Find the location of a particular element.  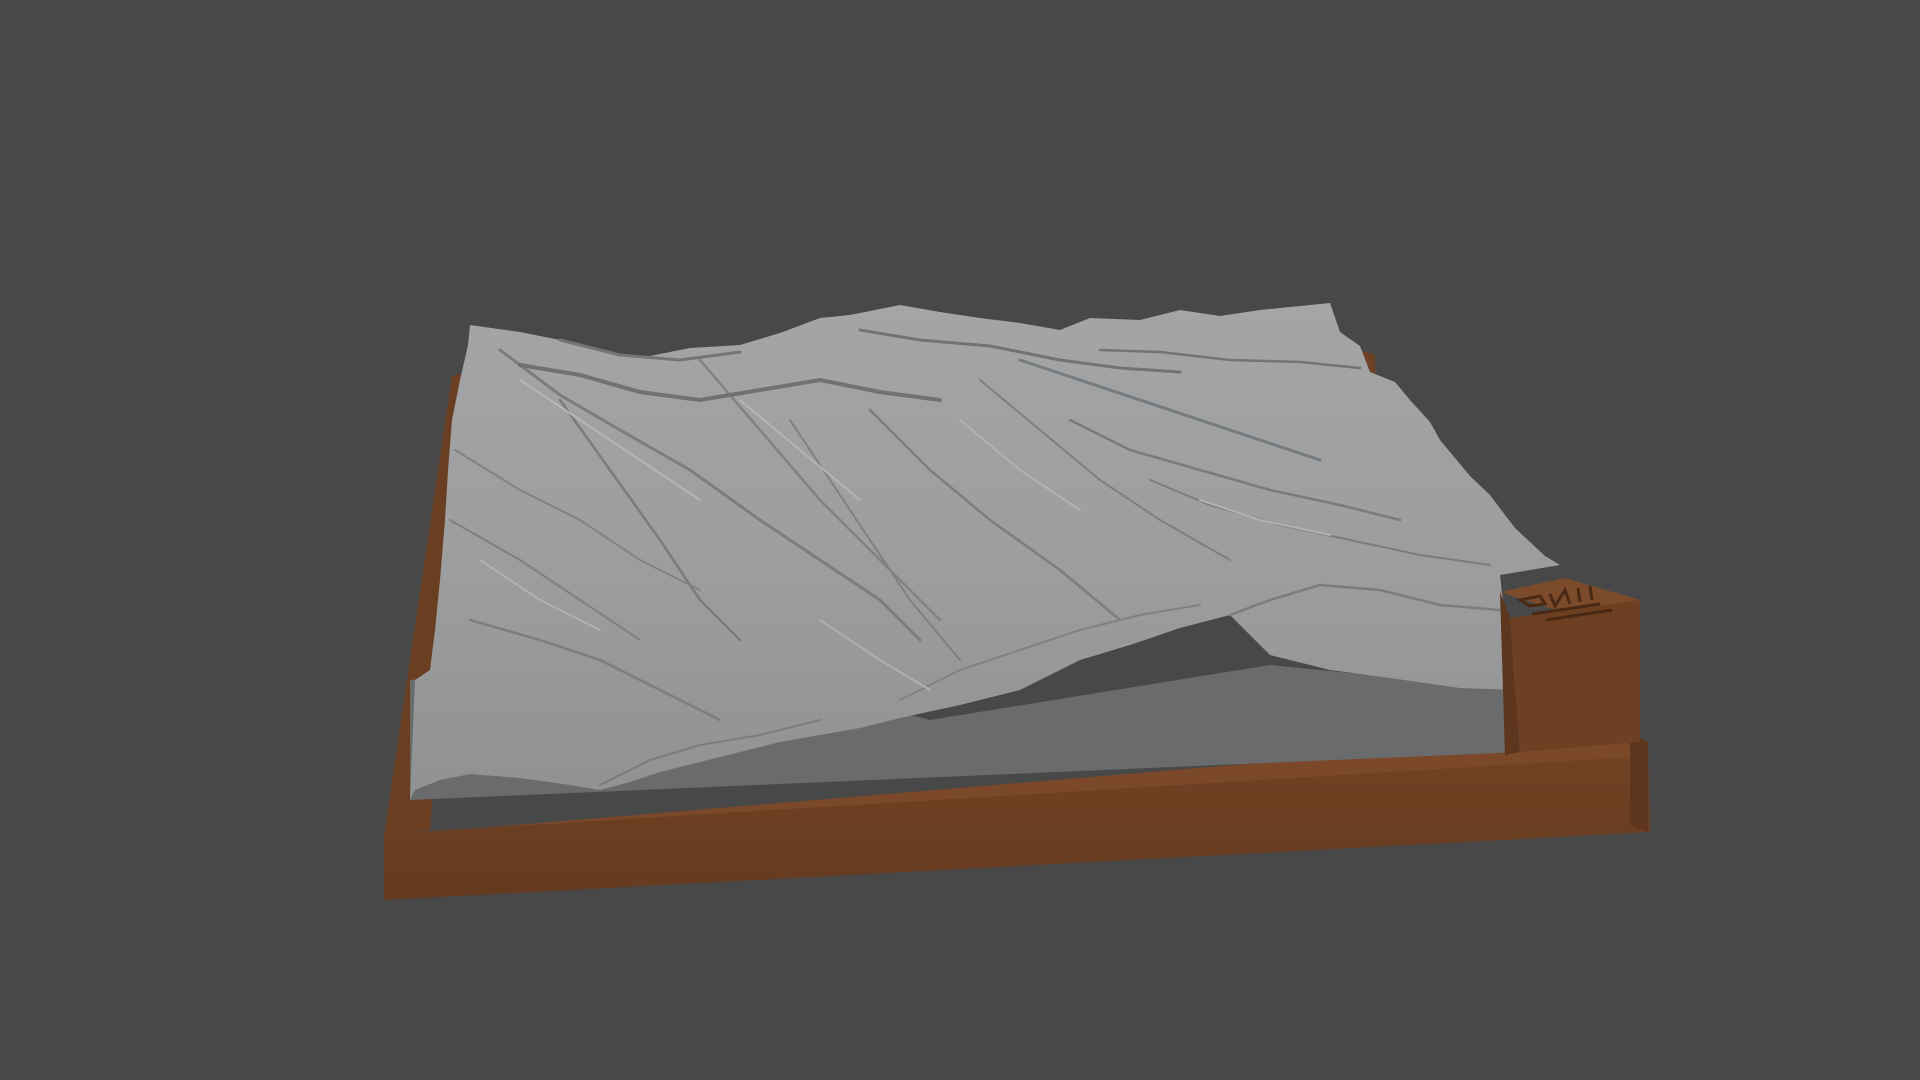

label-block is located at coordinates (1570, 666).